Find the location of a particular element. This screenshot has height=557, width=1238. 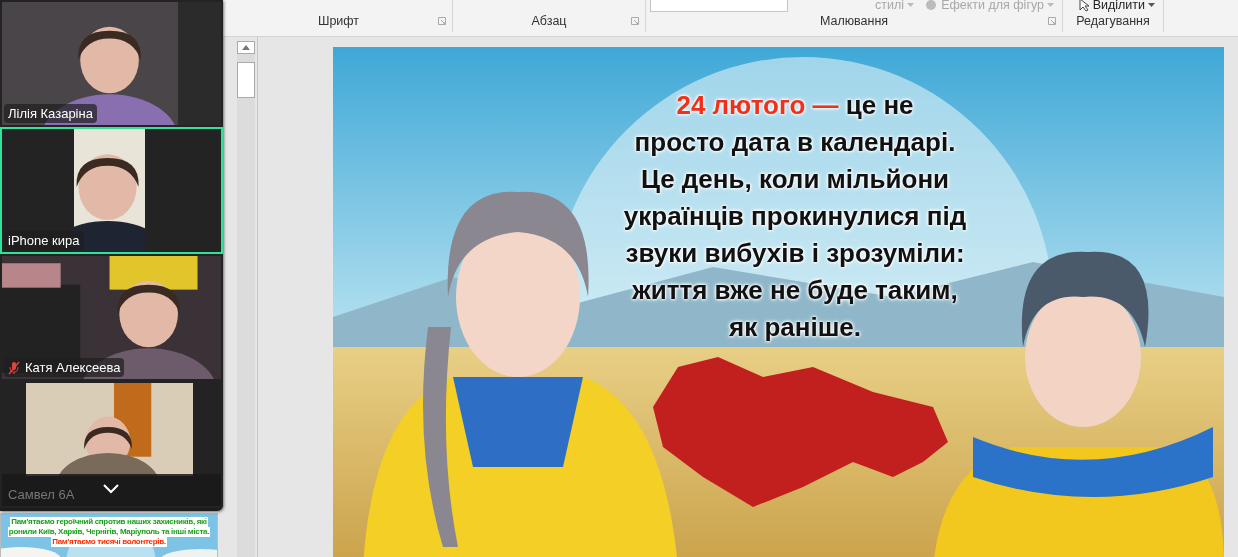

thumbnail-text: Пам'ятаємо тисячі волонтерів. is located at coordinates (109, 542).